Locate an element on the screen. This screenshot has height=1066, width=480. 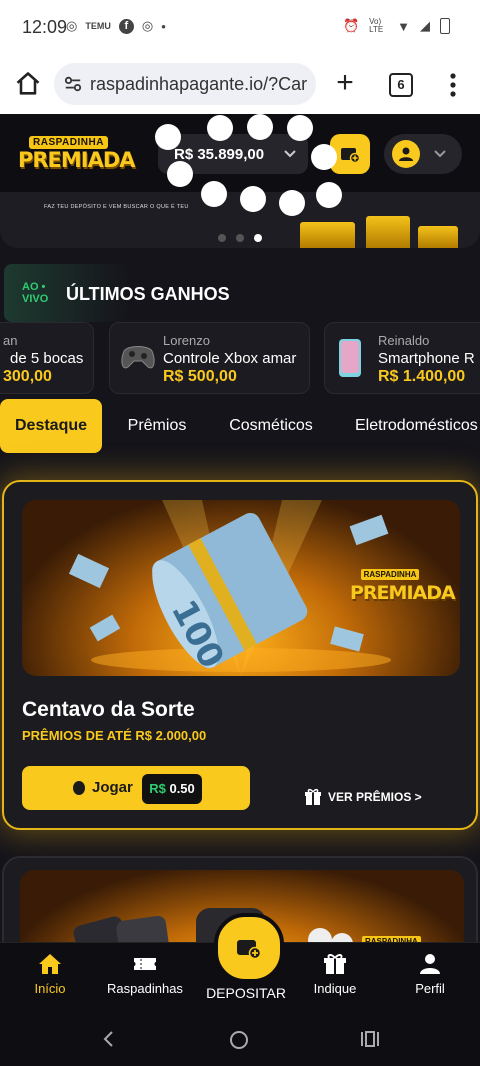
more-notifications-icon: • is located at coordinates (163, 26).